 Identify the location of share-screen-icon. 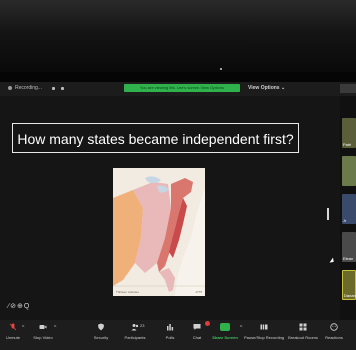
(225, 327).